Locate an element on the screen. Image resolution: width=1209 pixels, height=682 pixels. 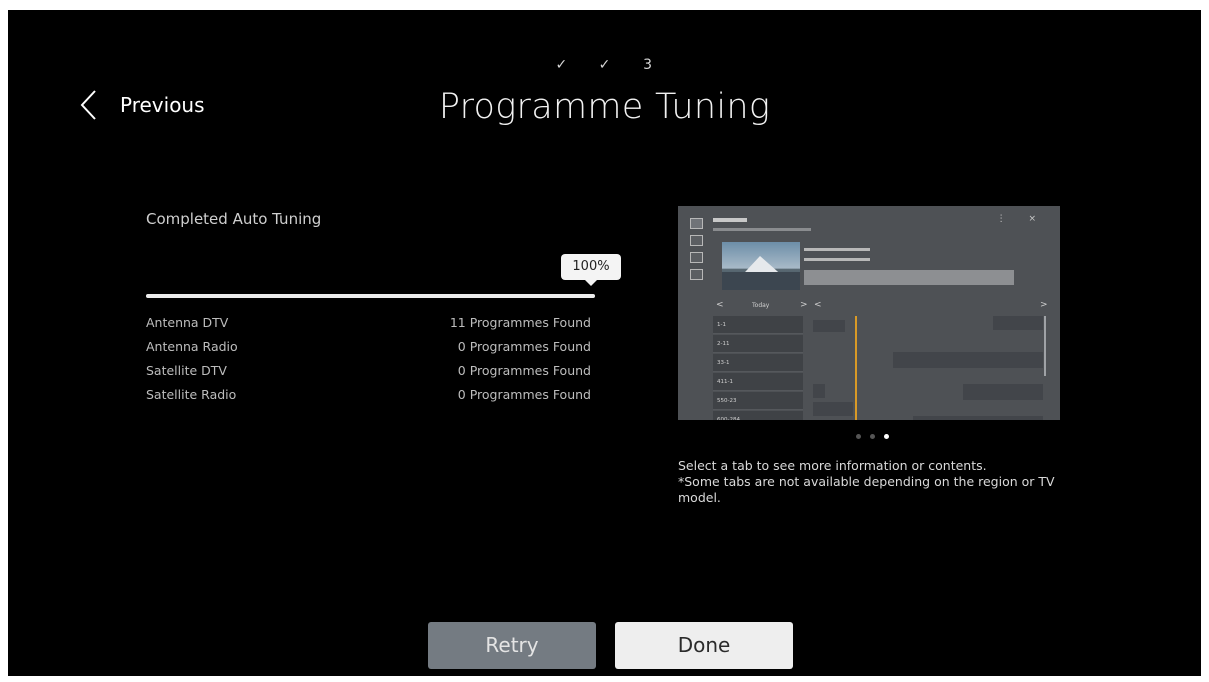
page-title: Programme Tuning is located at coordinates (604, 107).